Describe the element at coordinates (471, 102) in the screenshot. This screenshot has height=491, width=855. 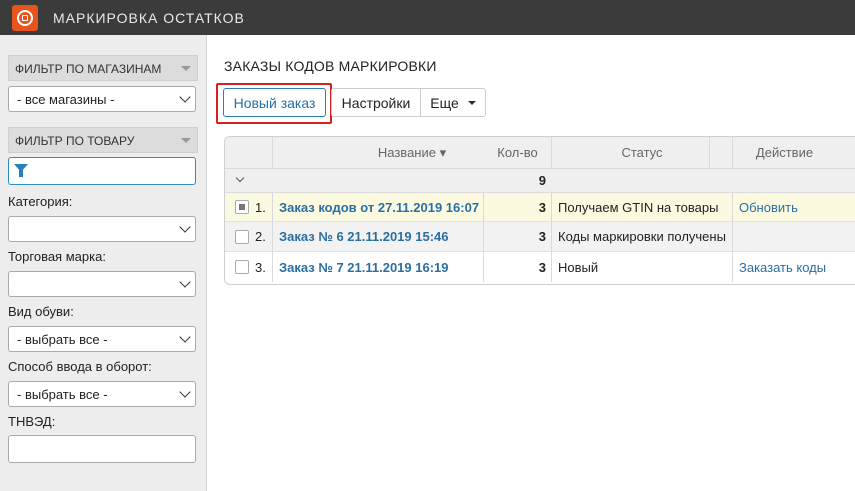
I see `caret-down-icon` at that location.